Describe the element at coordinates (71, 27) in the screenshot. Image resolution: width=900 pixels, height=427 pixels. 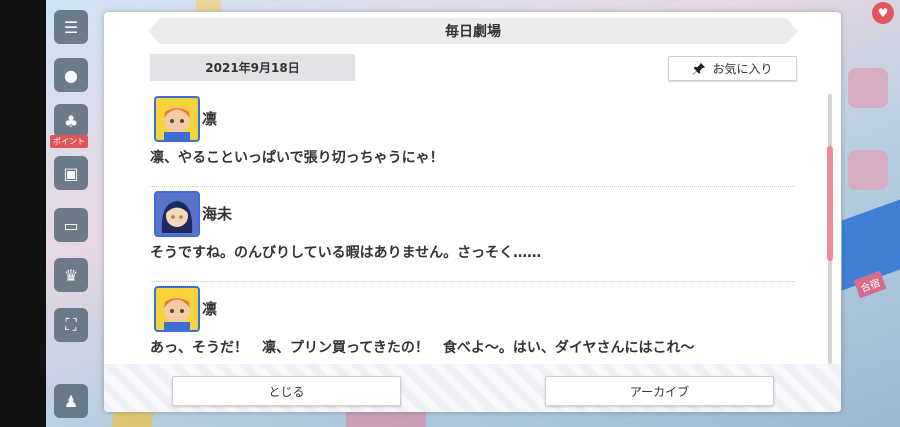
I see `menu-icon: ☰` at that location.